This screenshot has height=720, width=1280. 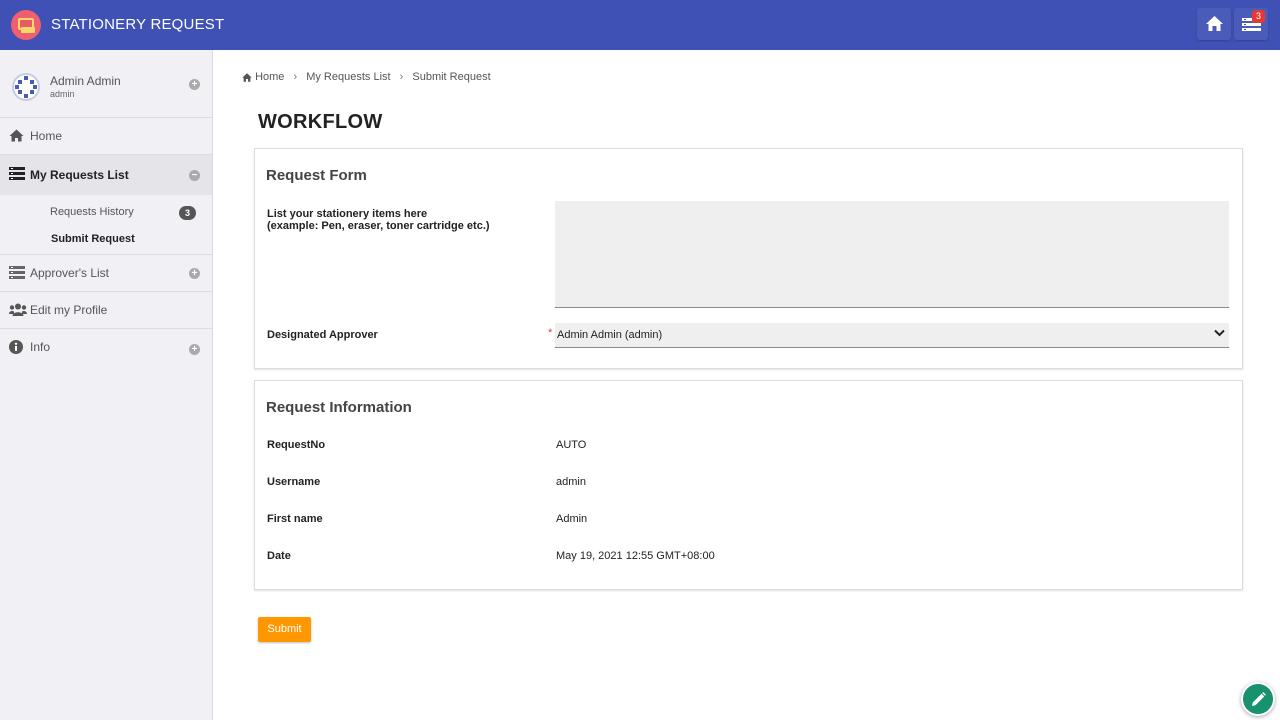 I want to click on requests-count-badge: 3, so click(x=187, y=213).